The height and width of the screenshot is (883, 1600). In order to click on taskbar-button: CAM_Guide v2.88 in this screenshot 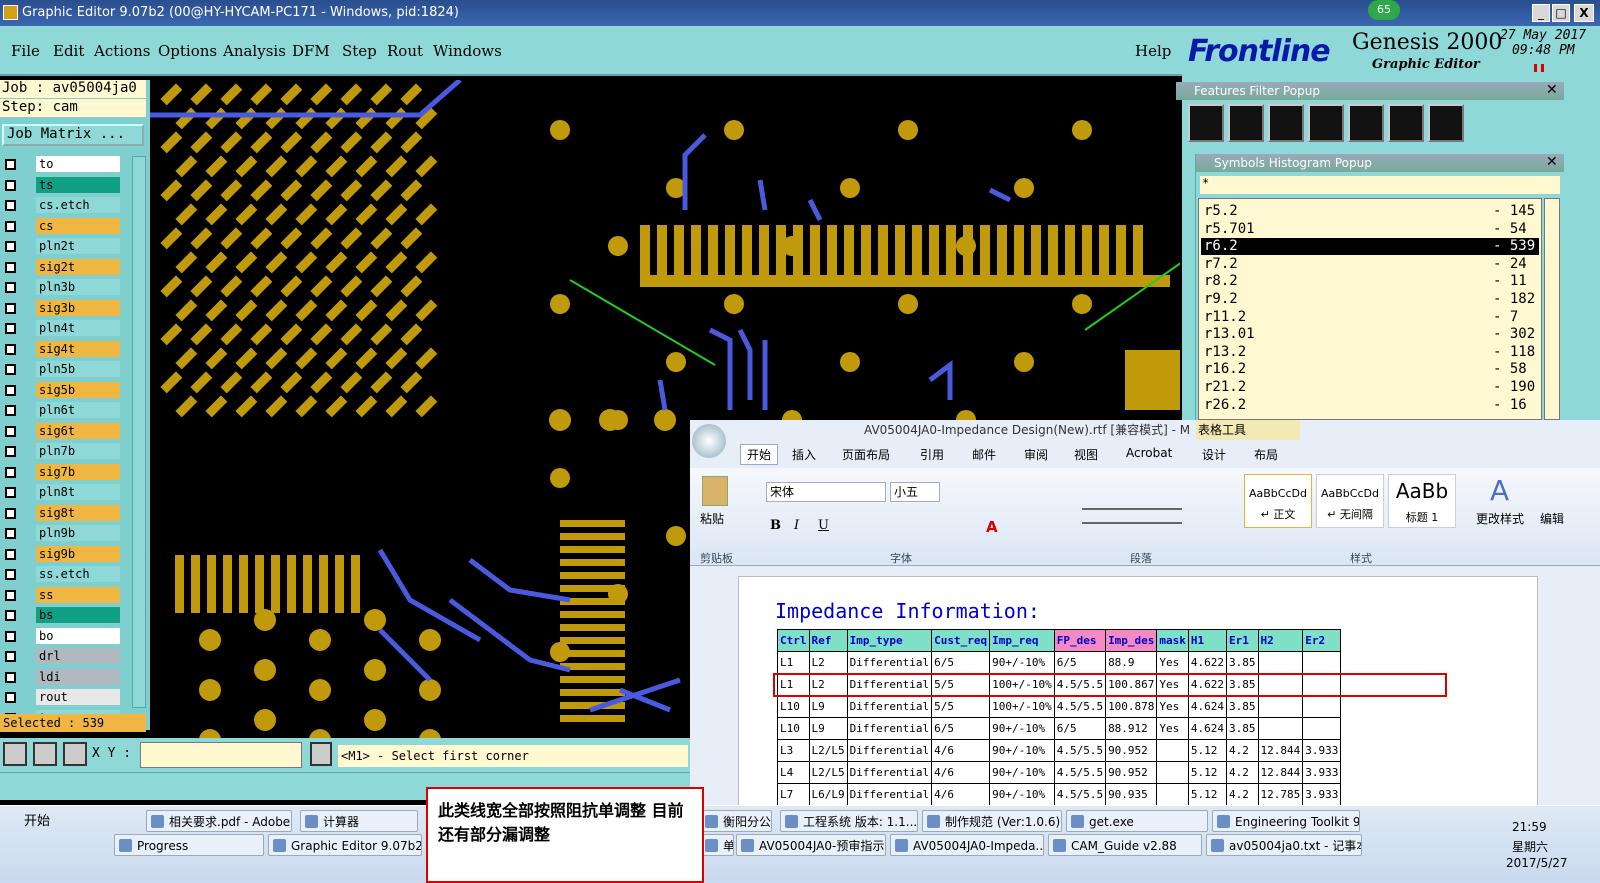, I will do `click(1125, 845)`.